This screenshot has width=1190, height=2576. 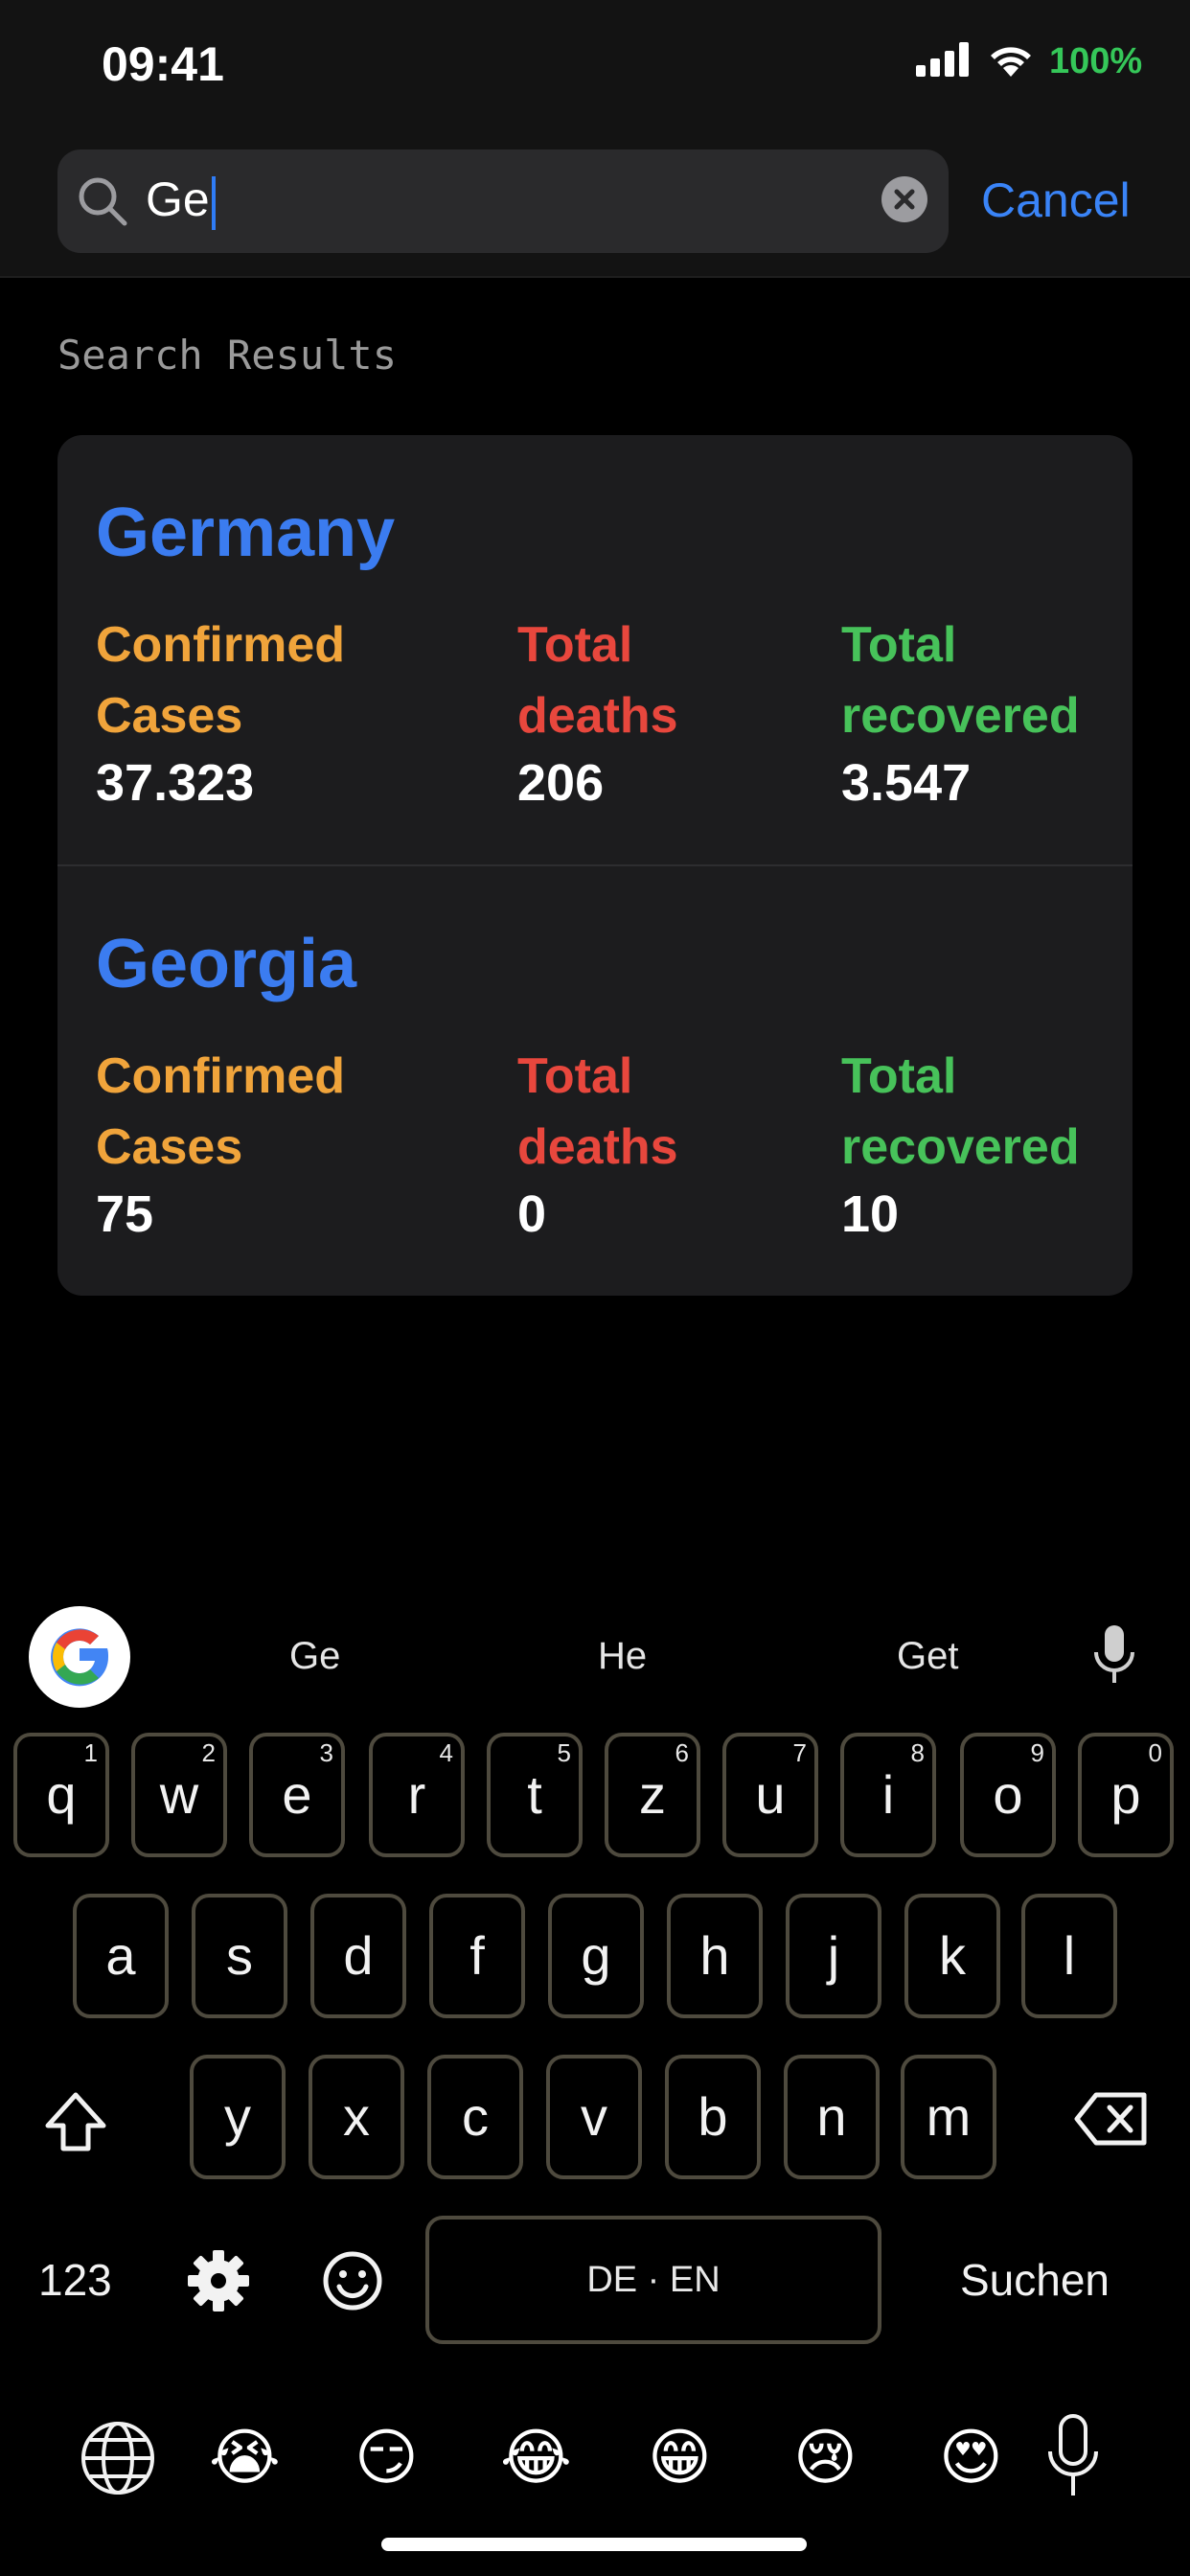 What do you see at coordinates (214, 202) in the screenshot?
I see `text-cursor` at bounding box center [214, 202].